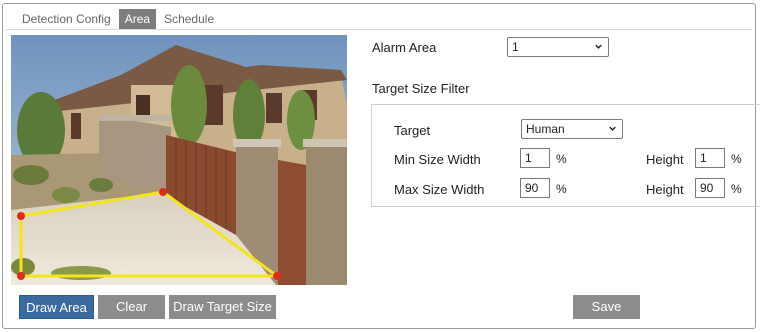 The image size is (760, 332). I want to click on max-height-input: 90, so click(710, 188).